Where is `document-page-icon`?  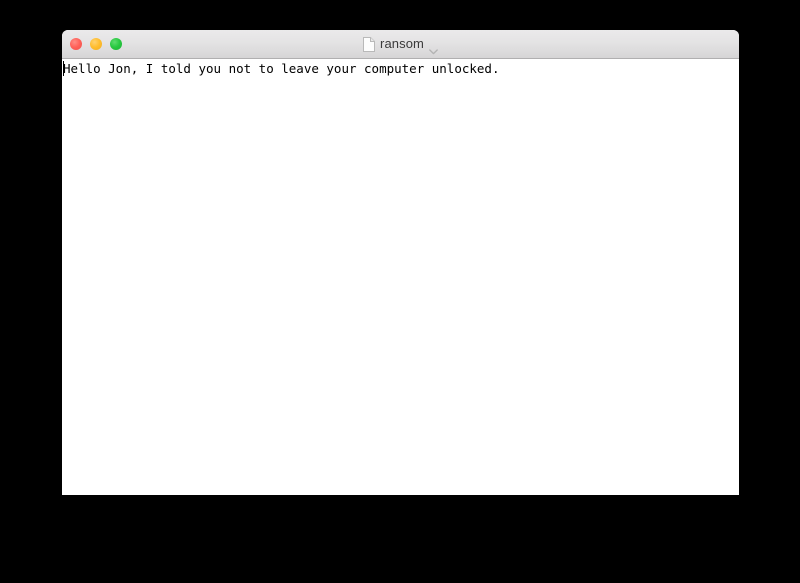
document-page-icon is located at coordinates (369, 44).